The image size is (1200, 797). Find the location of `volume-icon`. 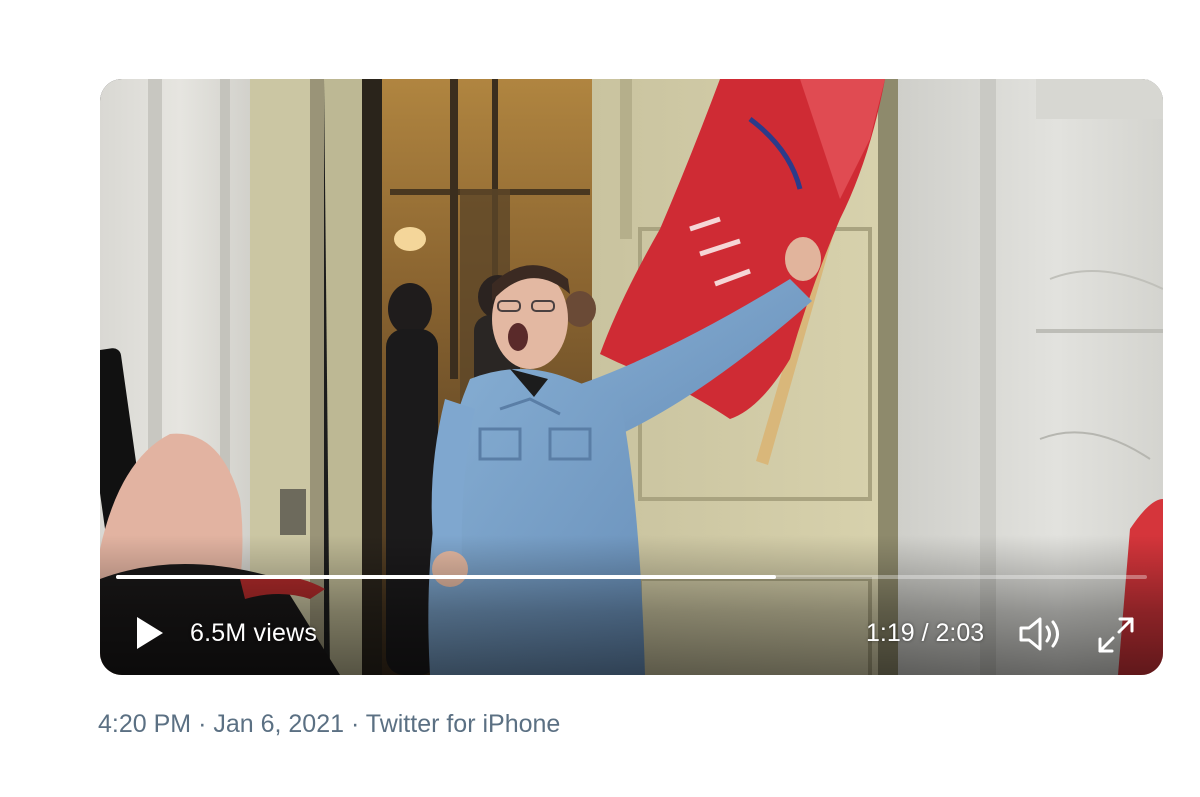

volume-icon is located at coordinates (1039, 634).